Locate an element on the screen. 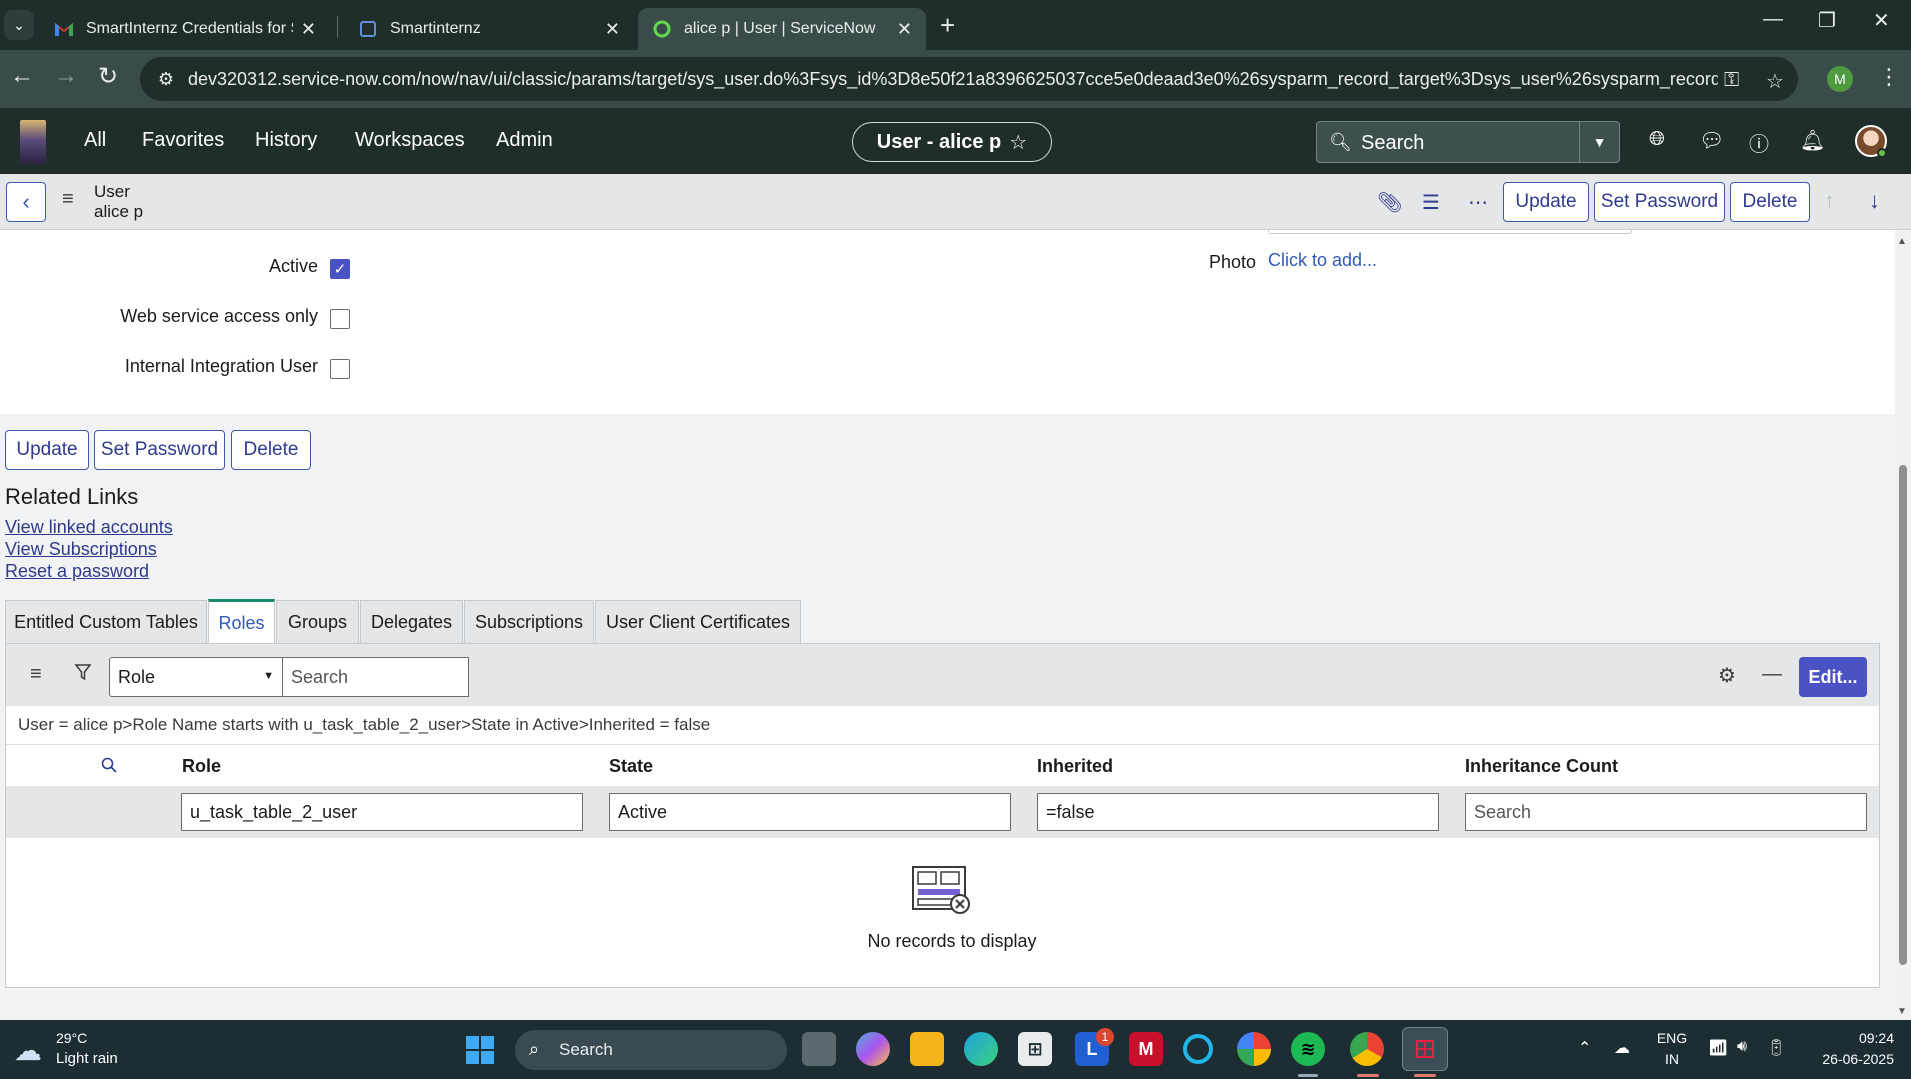 This screenshot has width=1911, height=1079. personalize-sliders-icon: ☰ is located at coordinates (1431, 202).